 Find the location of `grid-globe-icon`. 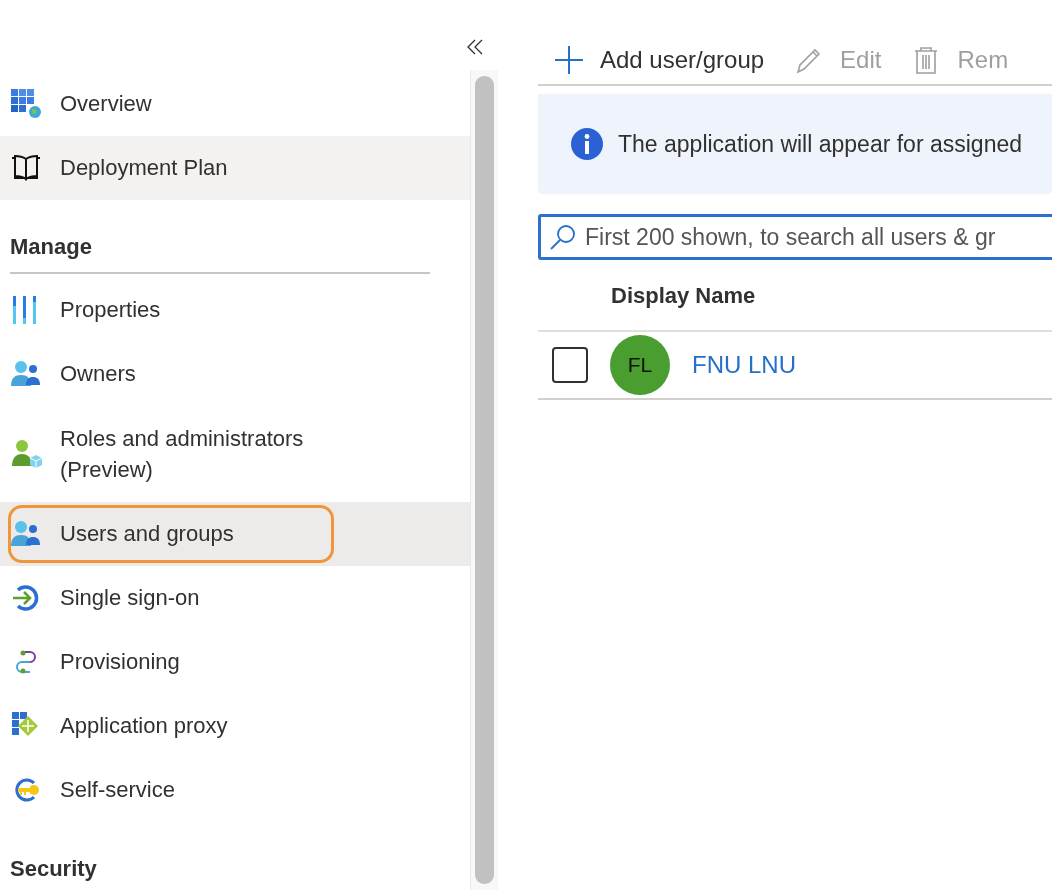

grid-globe-icon is located at coordinates (26, 104).